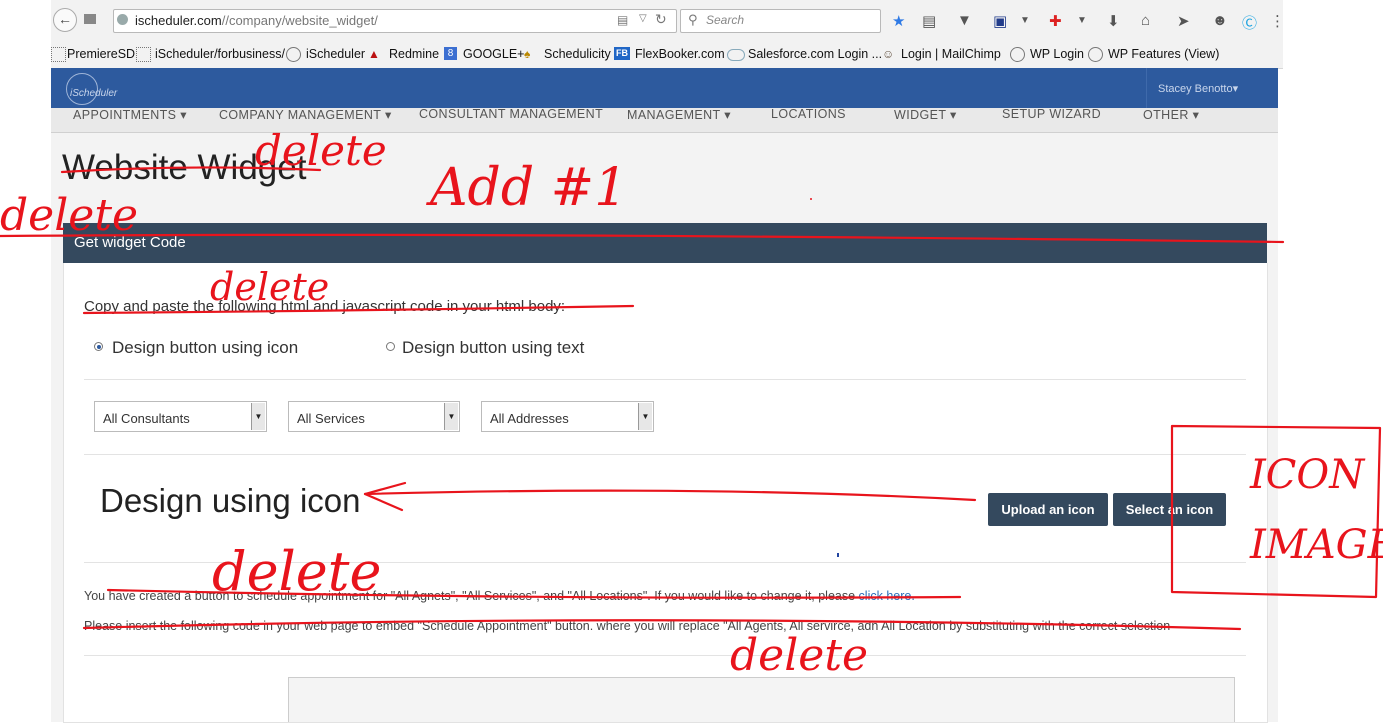 The width and height of the screenshot is (1383, 723). I want to click on icon-annotation: ICON, so click(1307, 475).